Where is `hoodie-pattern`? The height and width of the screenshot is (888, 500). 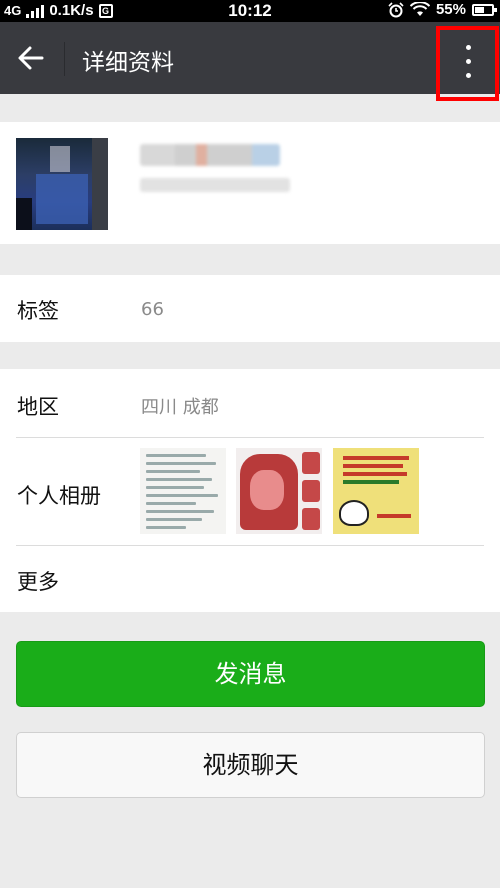
hoodie-pattern is located at coordinates (267, 490).